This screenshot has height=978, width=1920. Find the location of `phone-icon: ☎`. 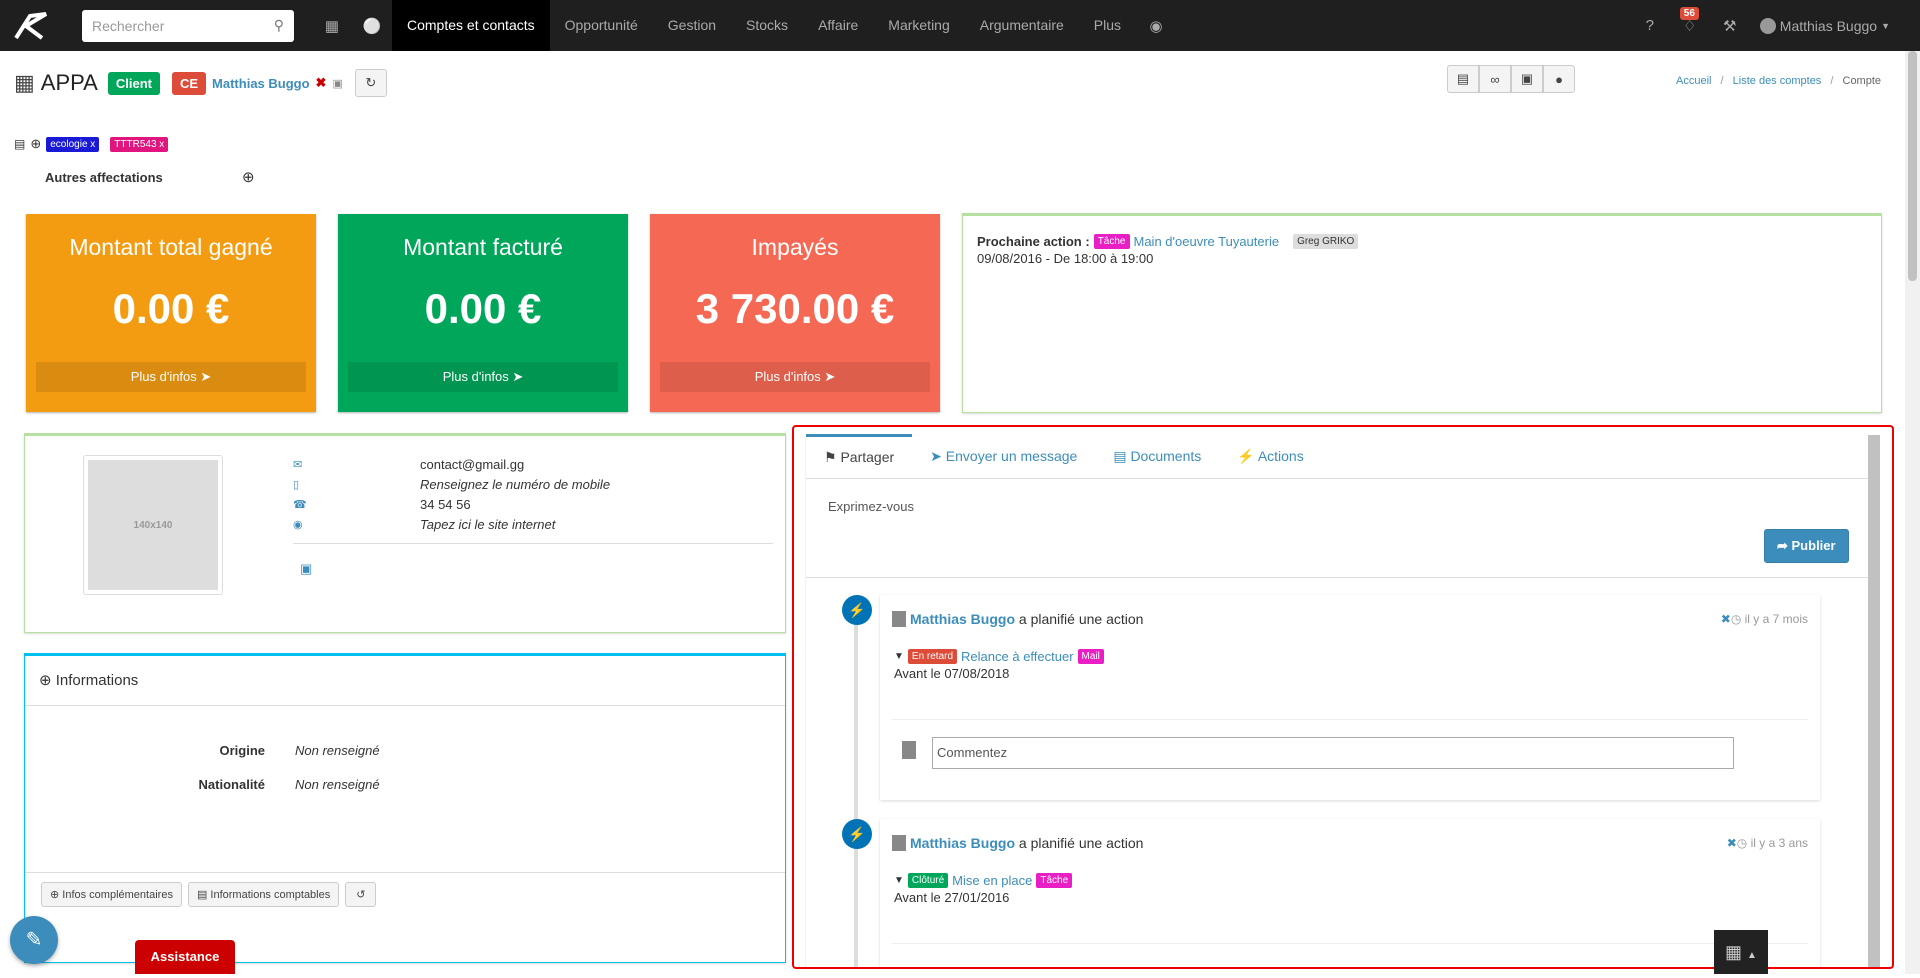

phone-icon: ☎ is located at coordinates (300, 505).